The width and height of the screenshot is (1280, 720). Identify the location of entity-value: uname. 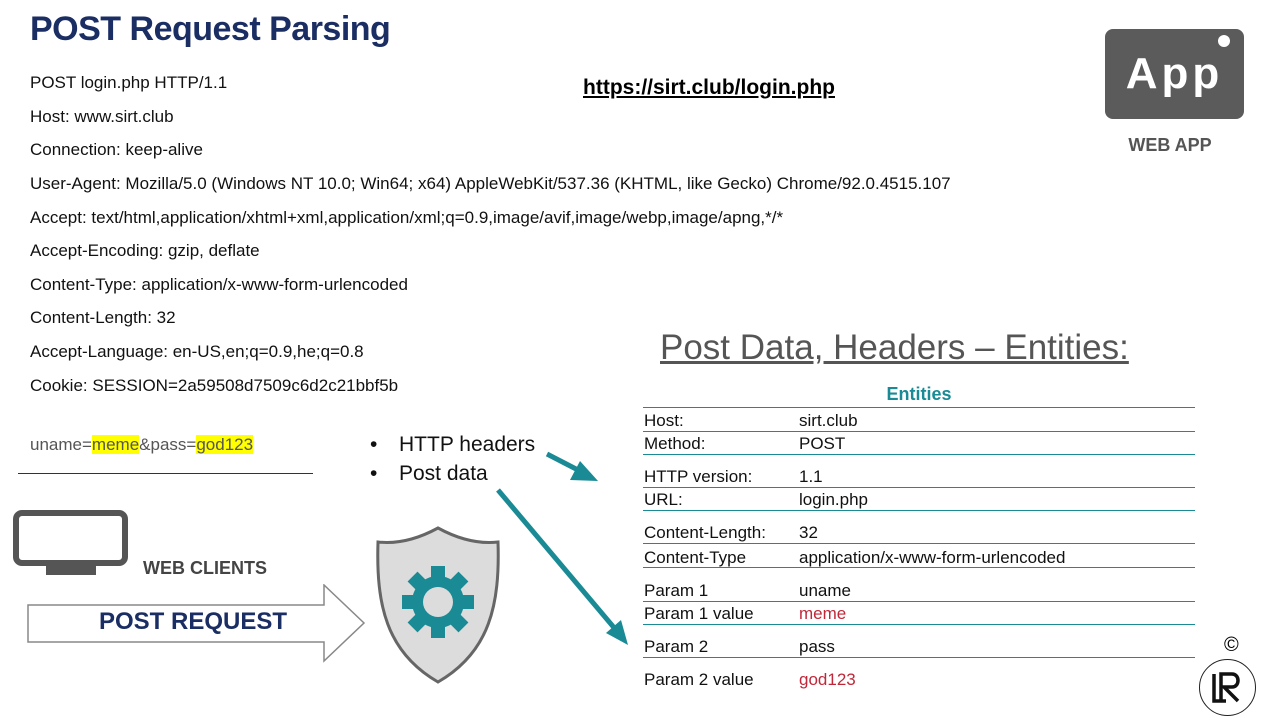
(825, 590).